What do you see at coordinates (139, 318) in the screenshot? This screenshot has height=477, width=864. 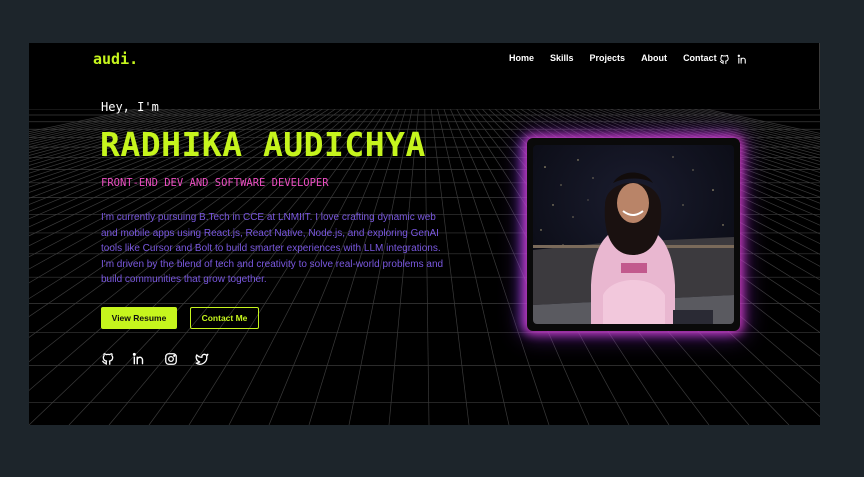 I see `view-resume-button: View Resume` at bounding box center [139, 318].